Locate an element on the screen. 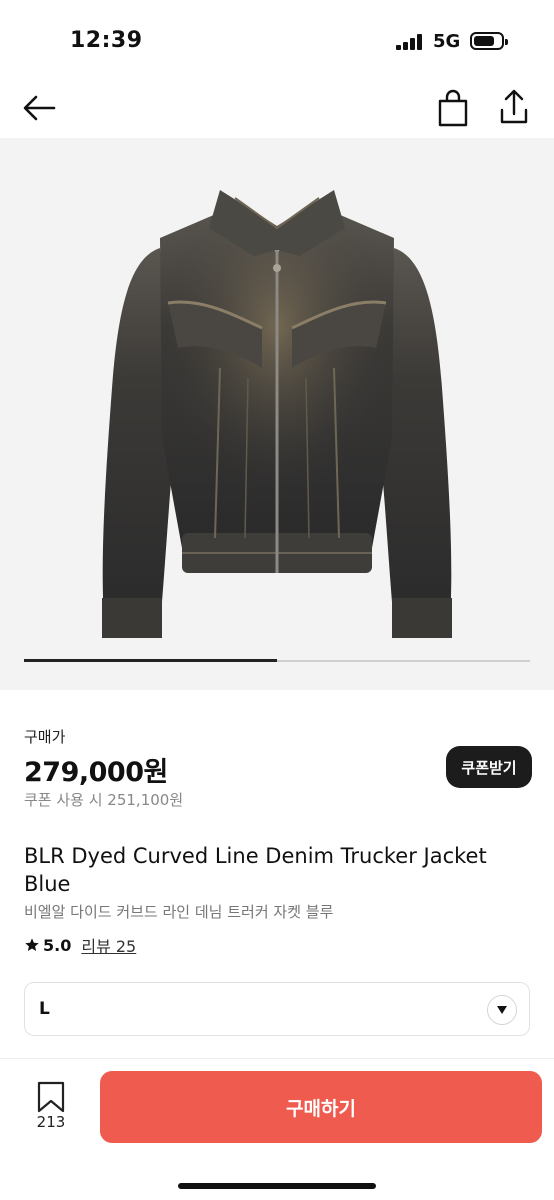 This screenshot has width=554, height=1200. shopping-bag-icon is located at coordinates (453, 108).